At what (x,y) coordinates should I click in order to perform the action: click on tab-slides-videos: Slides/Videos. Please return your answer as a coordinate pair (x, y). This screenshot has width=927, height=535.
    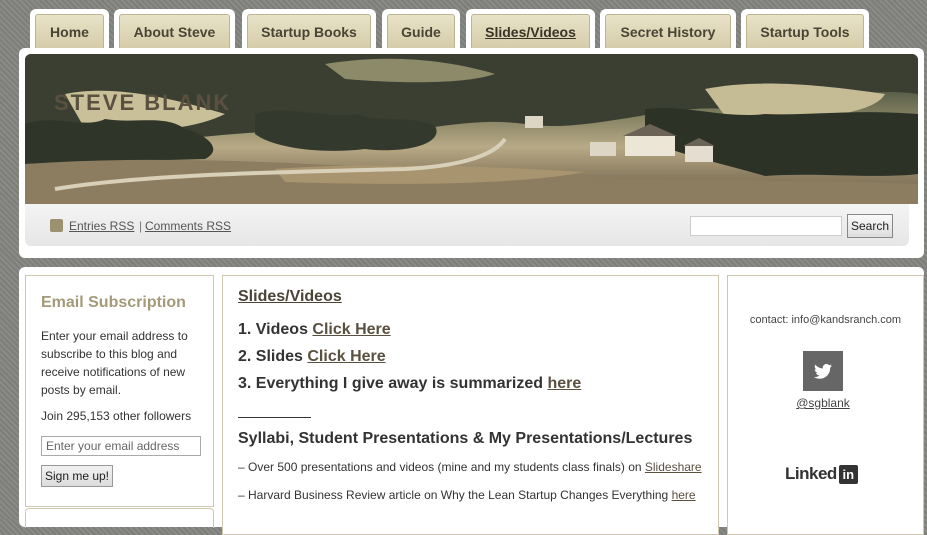
    Looking at the image, I should click on (530, 29).